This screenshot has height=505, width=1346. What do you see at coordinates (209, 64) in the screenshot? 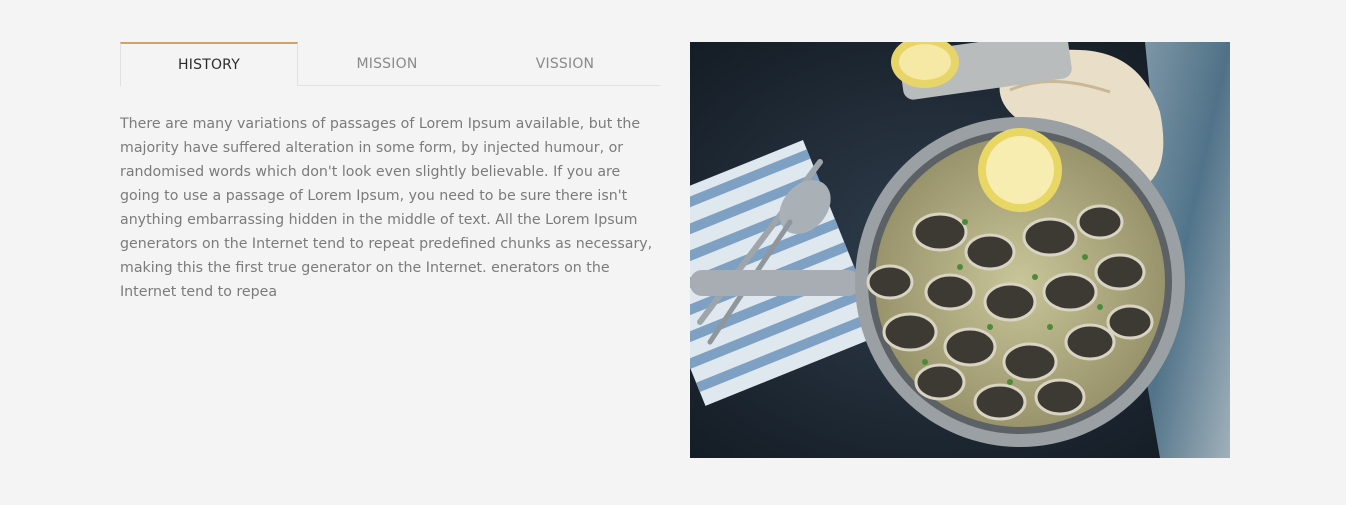
I see `tab-history: HISTORY` at bounding box center [209, 64].